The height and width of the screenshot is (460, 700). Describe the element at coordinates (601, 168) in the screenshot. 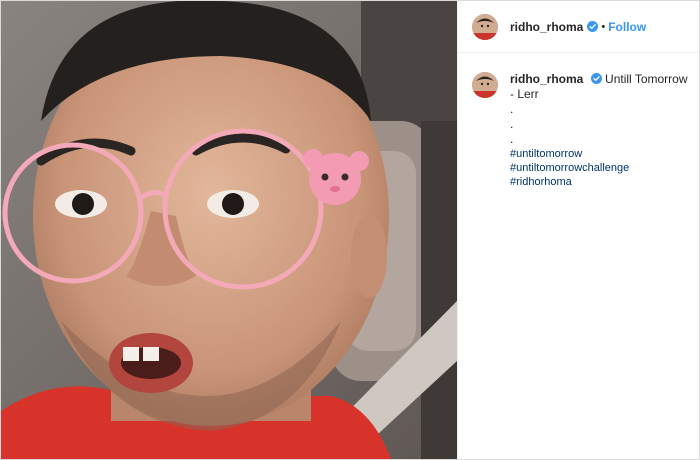

I see `hashtag-link: #untiltomorrowchallenge` at that location.